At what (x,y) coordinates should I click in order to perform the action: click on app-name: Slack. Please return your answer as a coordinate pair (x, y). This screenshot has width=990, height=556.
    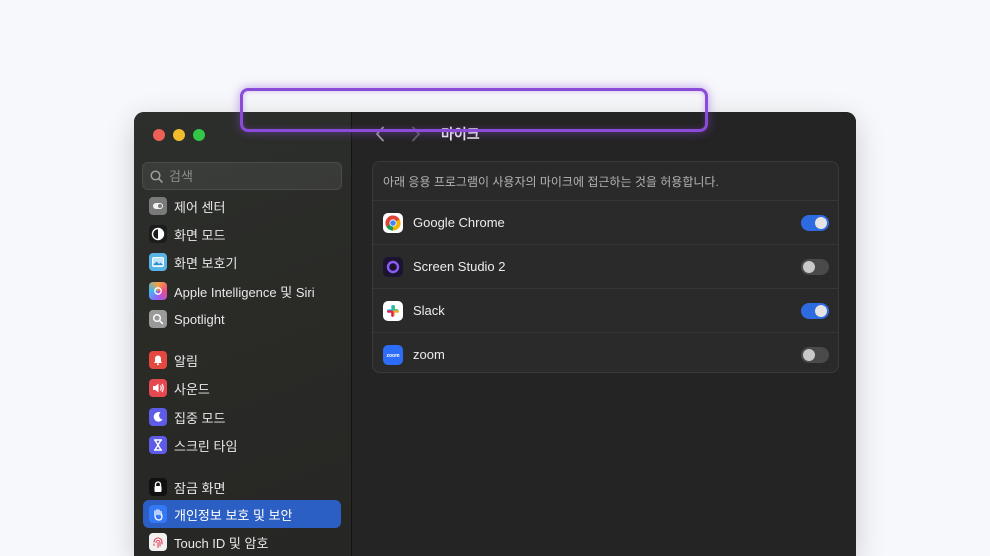
    Looking at the image, I should click on (429, 310).